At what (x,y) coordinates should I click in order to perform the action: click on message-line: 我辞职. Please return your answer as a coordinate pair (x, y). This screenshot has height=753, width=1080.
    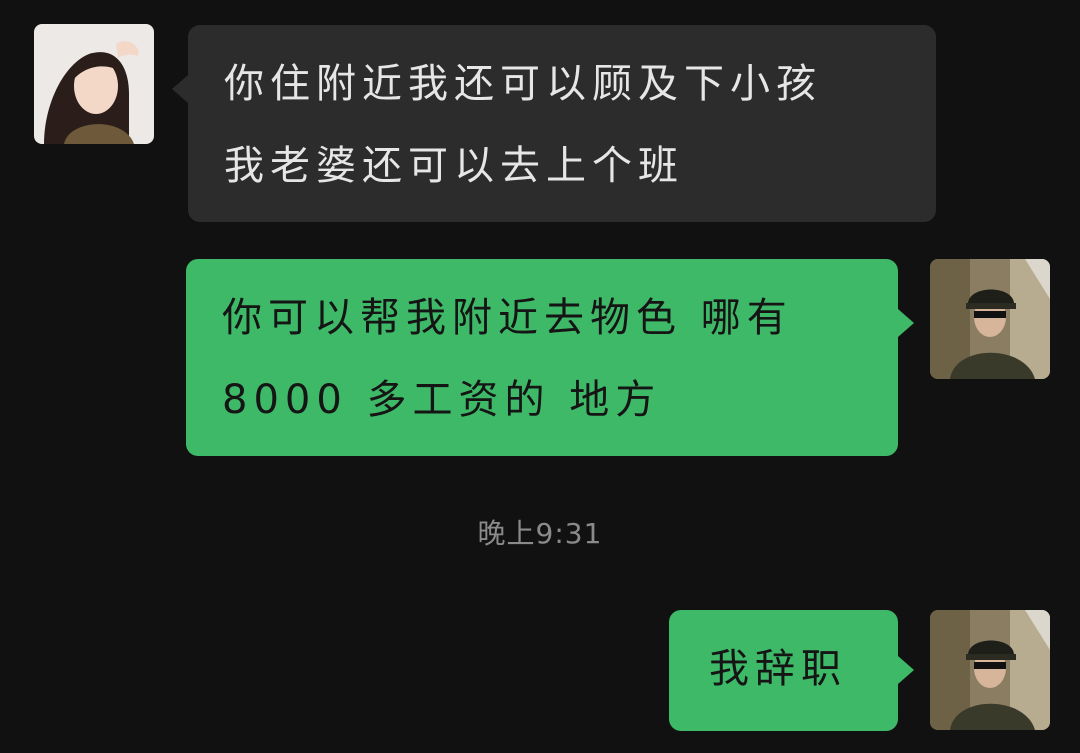
    Looking at the image, I should click on (778, 669).